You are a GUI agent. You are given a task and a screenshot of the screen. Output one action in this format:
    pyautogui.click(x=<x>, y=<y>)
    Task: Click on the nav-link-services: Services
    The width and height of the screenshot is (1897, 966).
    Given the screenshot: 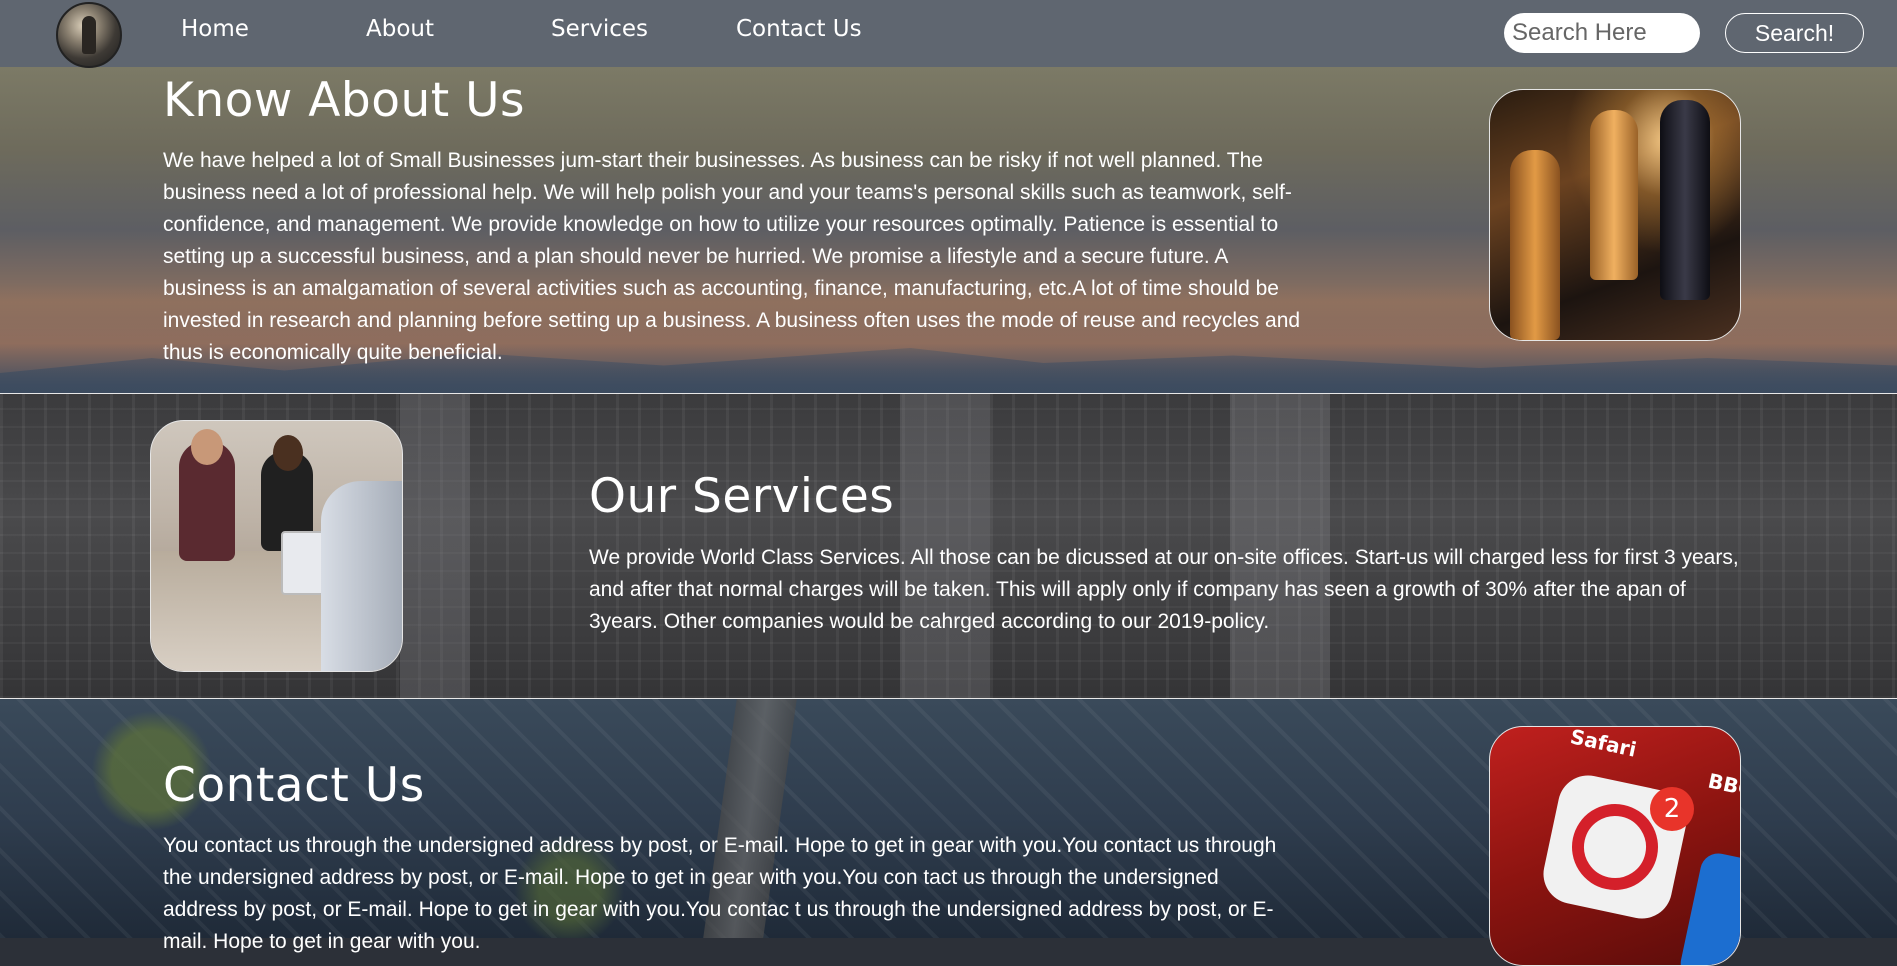 What is the action you would take?
    pyautogui.click(x=599, y=29)
    